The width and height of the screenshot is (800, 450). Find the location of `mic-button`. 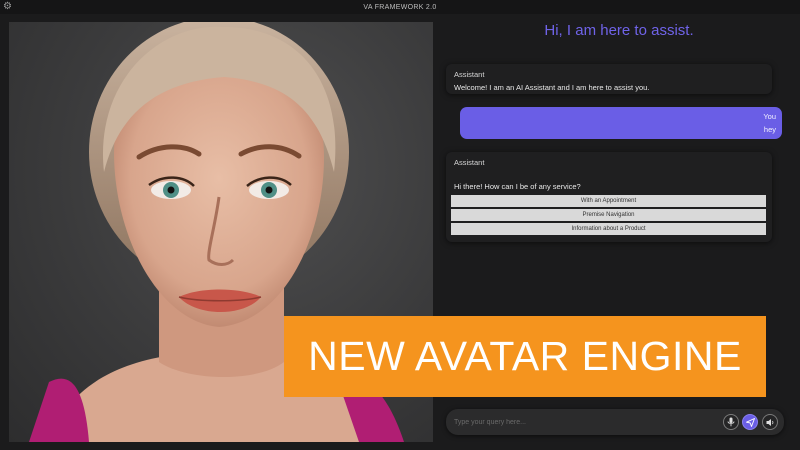

mic-button is located at coordinates (731, 422).